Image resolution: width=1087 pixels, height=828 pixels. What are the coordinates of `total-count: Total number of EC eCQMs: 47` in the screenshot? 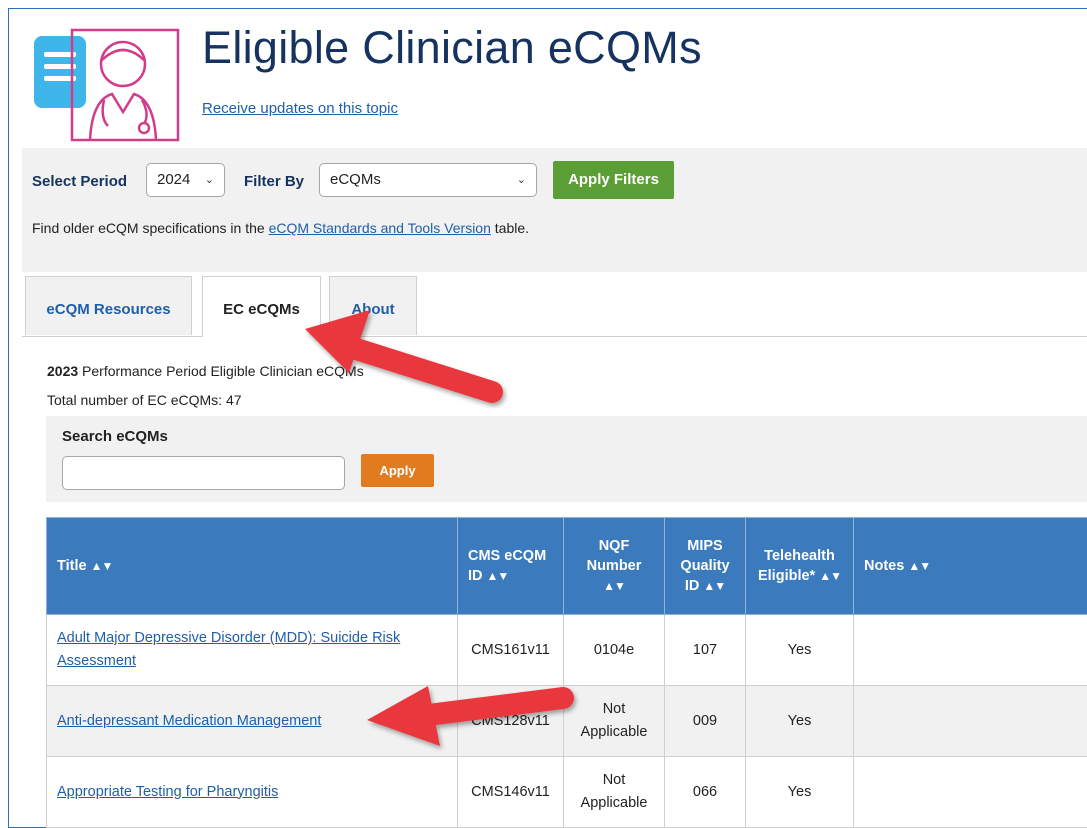 It's located at (144, 400).